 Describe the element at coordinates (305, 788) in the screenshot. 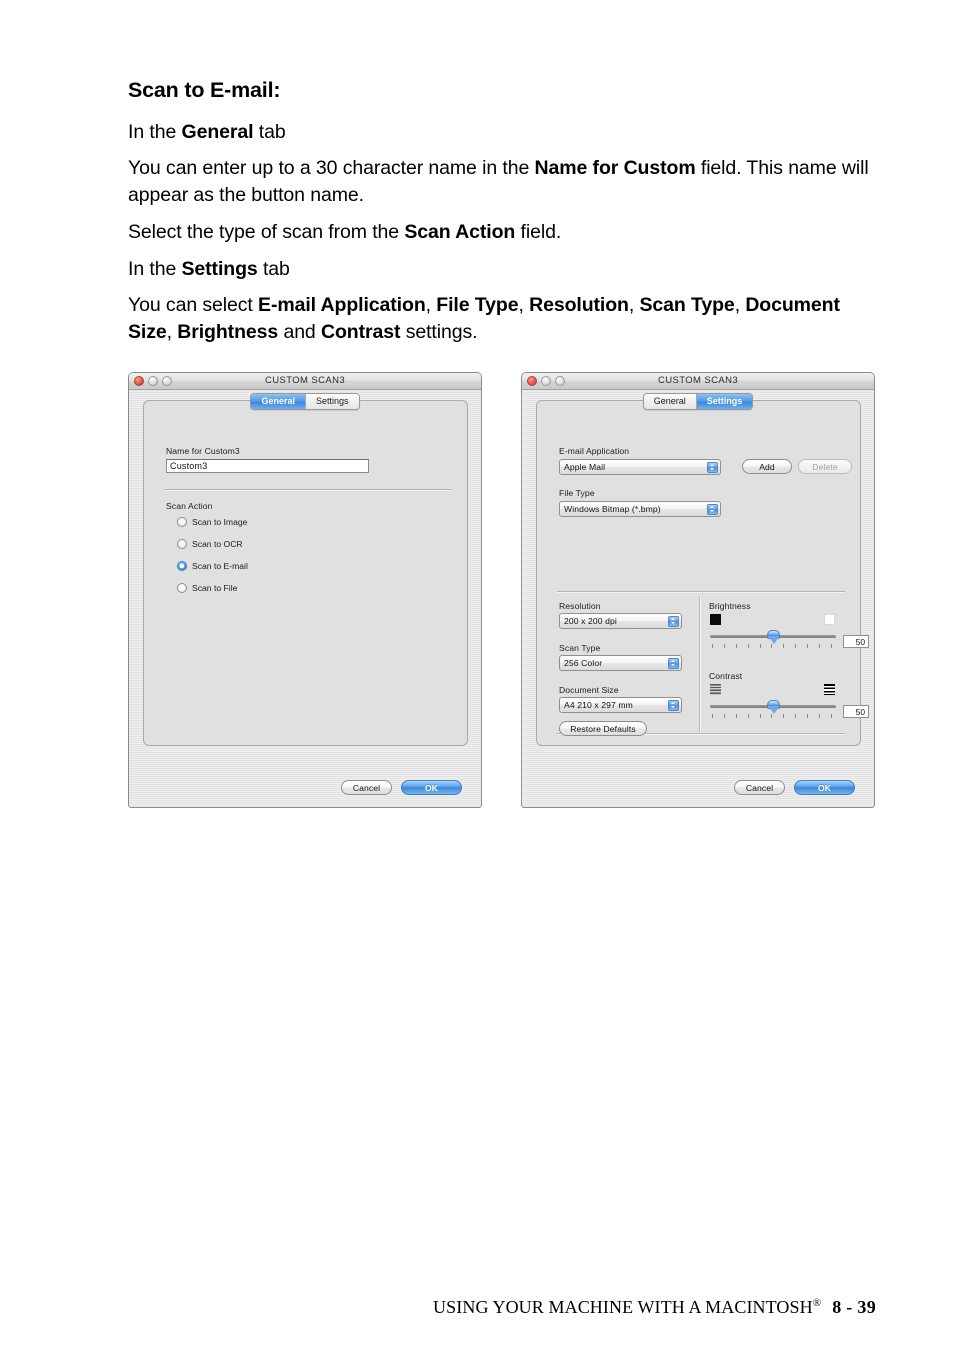

I see `button-bar-general: Cancel OK` at that location.